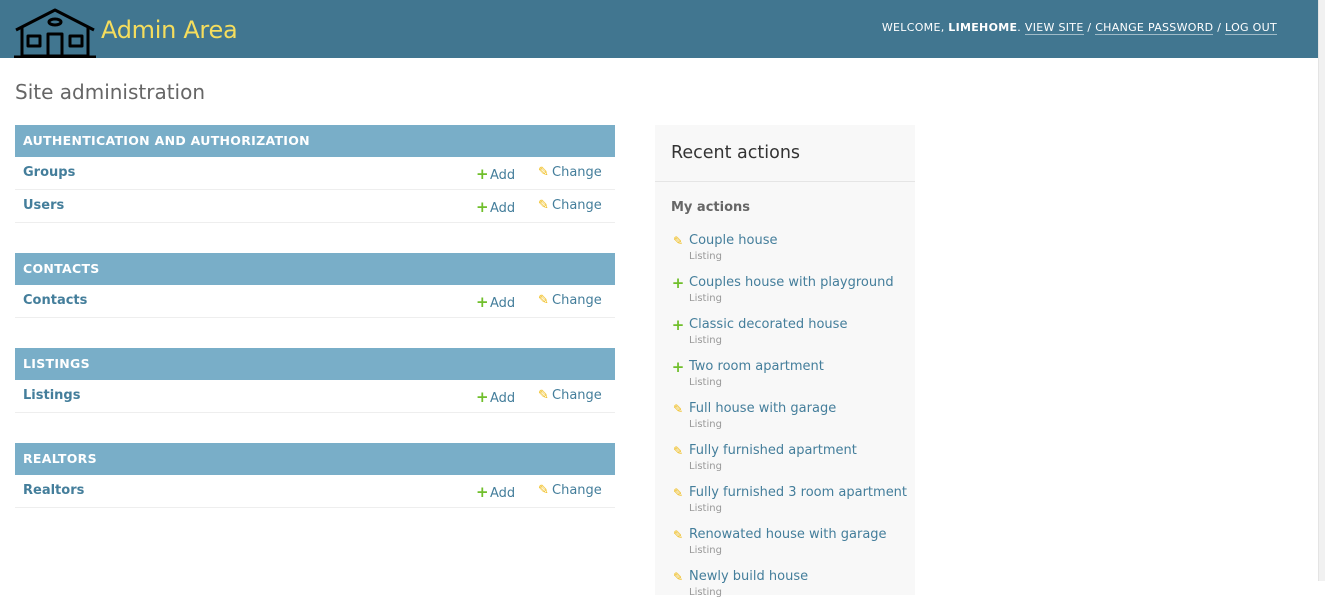  What do you see at coordinates (791, 506) in the screenshot?
I see `list-item: ✎ Fully furnished 3 room apartment Listing` at bounding box center [791, 506].